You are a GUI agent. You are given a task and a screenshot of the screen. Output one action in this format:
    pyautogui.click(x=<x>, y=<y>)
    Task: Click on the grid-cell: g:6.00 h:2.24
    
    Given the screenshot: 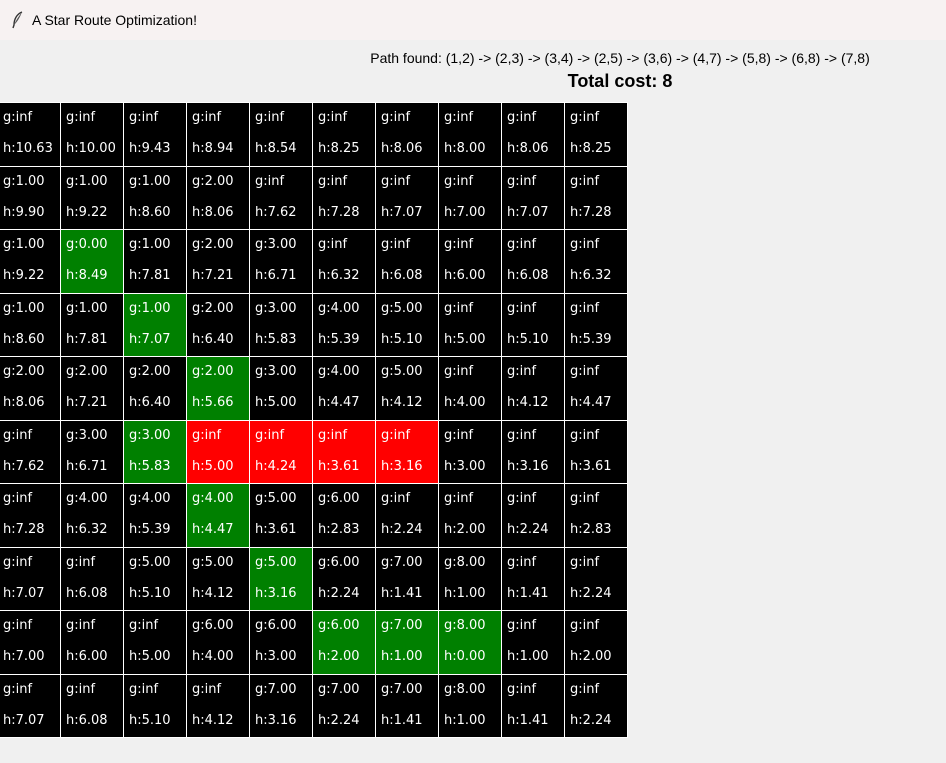 What is the action you would take?
    pyautogui.click(x=344, y=578)
    